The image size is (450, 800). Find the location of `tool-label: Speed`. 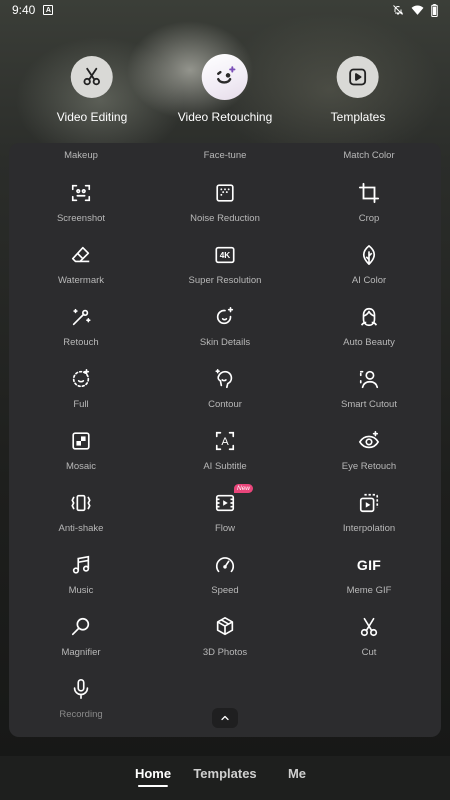

tool-label: Speed is located at coordinates (225, 590).